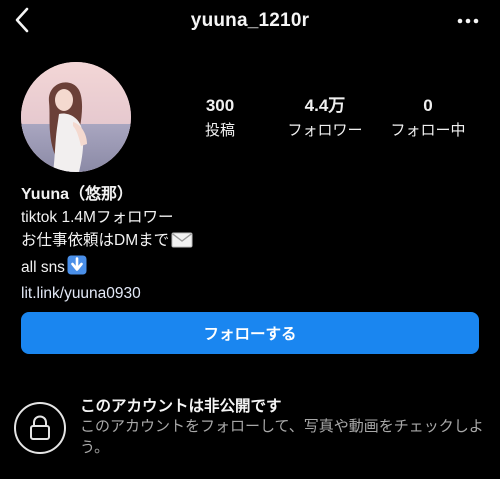  I want to click on bio-line-dm: お仕事依頼はDMまで, so click(251, 242).